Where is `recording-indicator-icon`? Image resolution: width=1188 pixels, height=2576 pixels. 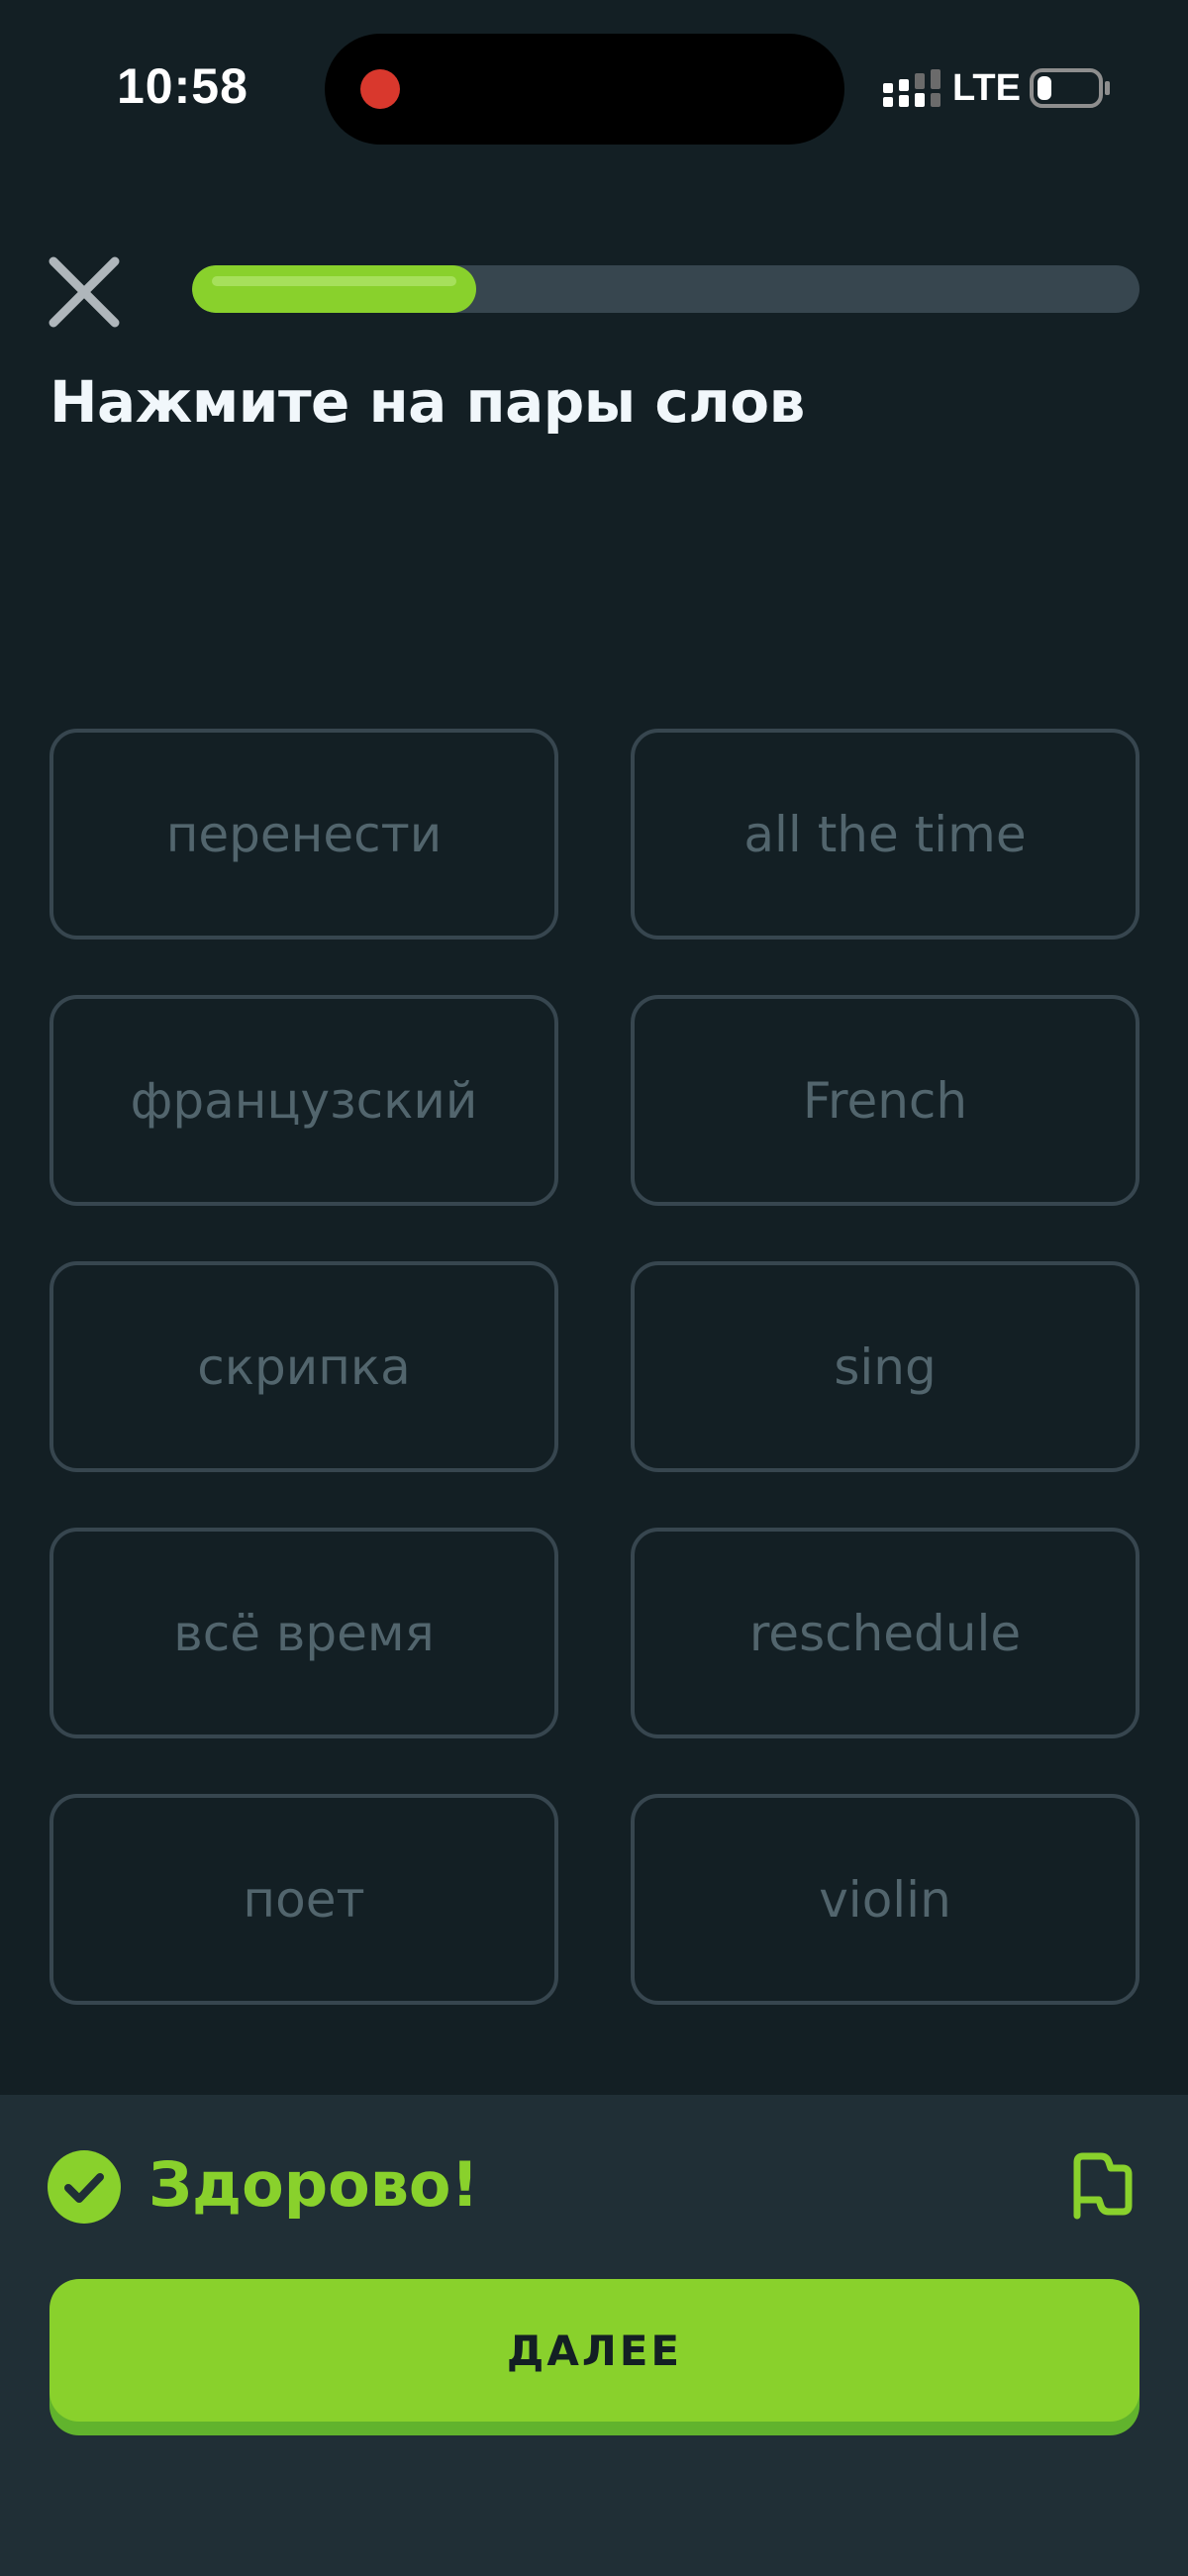 recording-indicator-icon is located at coordinates (380, 89).